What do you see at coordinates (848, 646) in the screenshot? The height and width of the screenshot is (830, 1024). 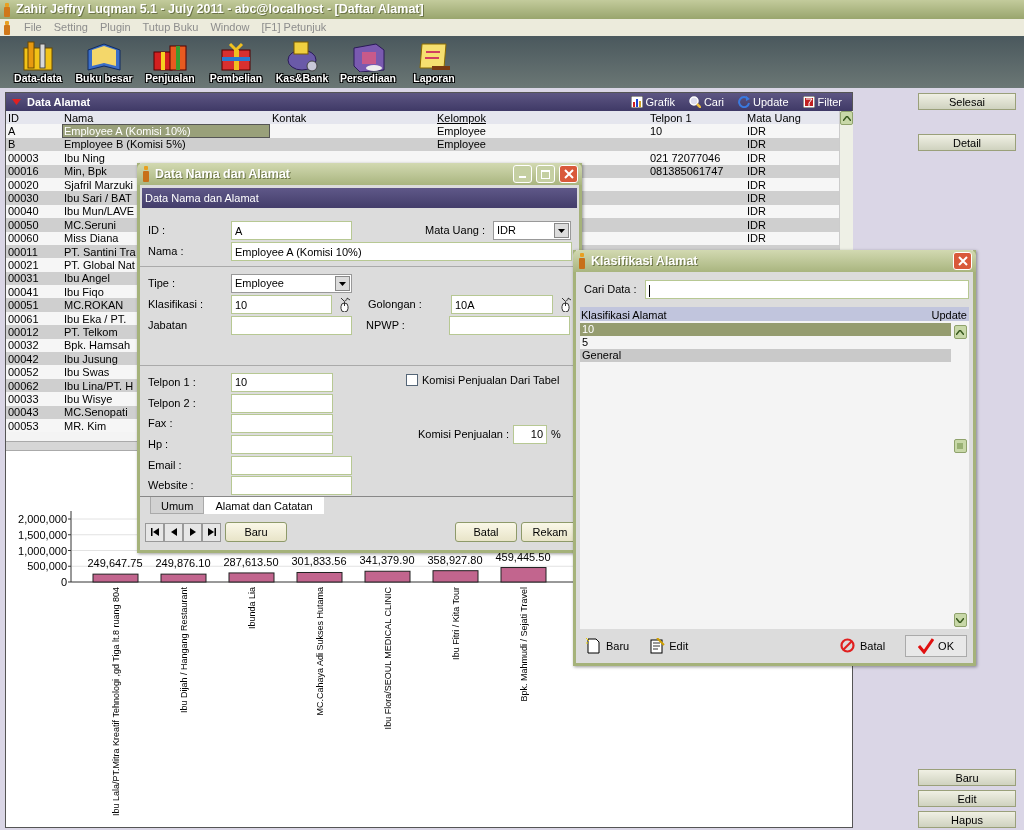 I see `no-entry-icon` at bounding box center [848, 646].